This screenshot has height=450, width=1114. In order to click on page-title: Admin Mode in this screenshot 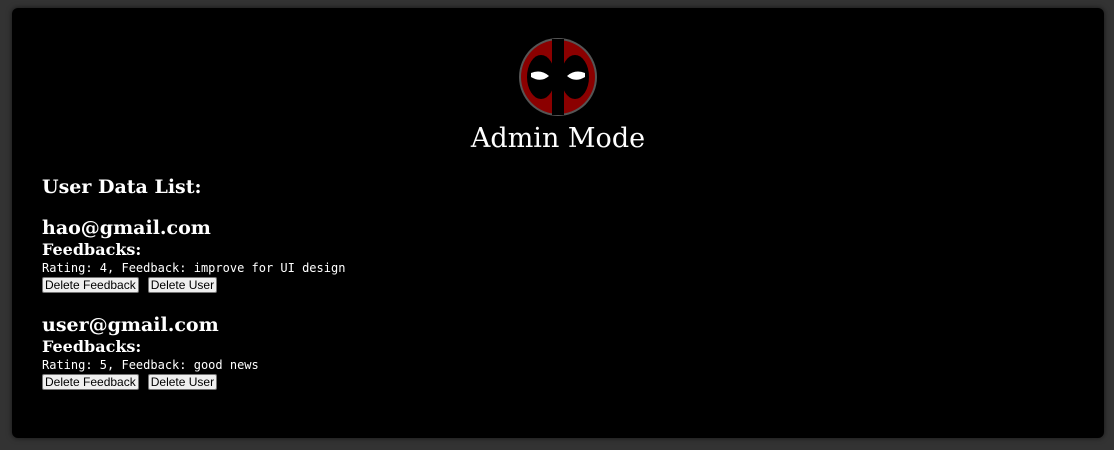, I will do `click(558, 138)`.